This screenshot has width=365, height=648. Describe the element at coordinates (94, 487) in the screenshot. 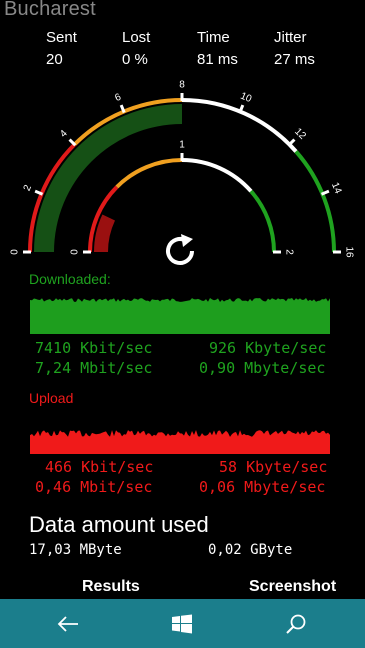

I see `upload-mbit: 0,46 Mbit/sec` at that location.